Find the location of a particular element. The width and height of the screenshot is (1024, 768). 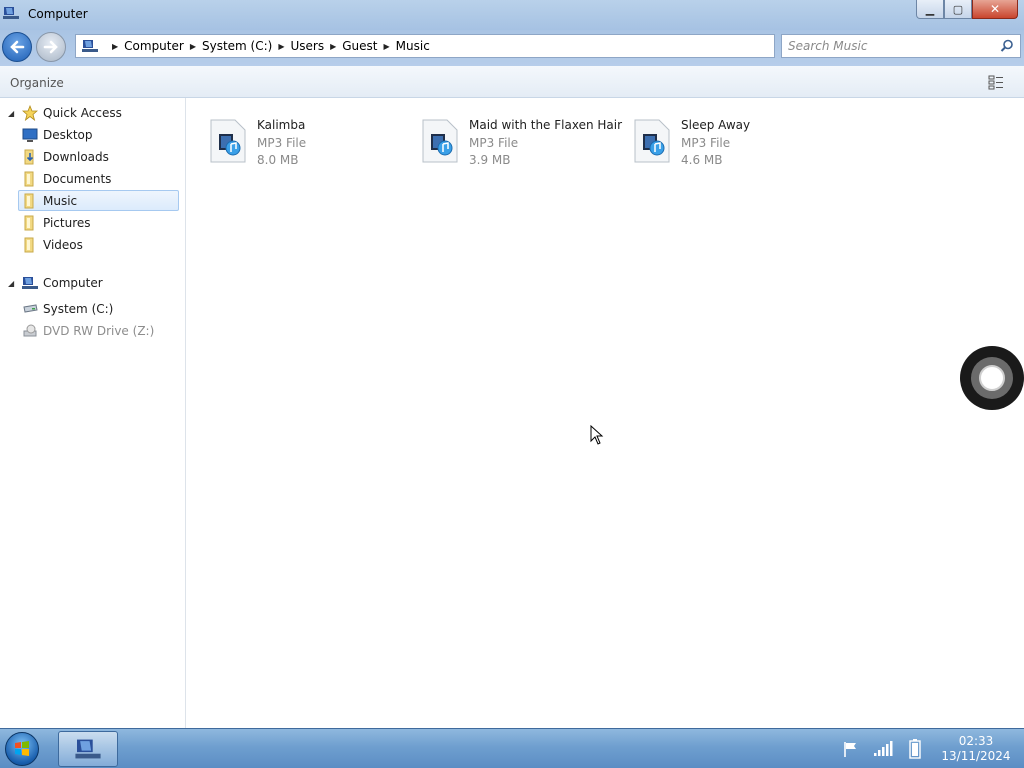

file-size: 4.6 MB is located at coordinates (702, 160).